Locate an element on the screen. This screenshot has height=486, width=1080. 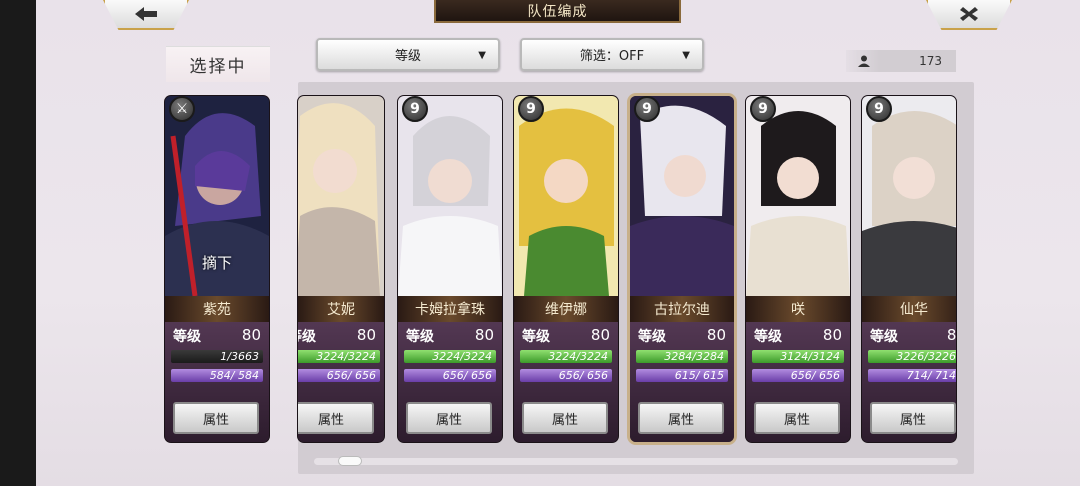
character-stats: 等级 80 1/3663 584/ 584 属性 is located at coordinates (217, 382).